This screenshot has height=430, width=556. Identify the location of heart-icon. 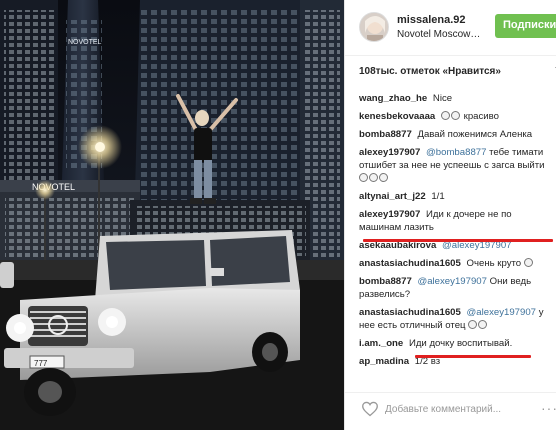
(370, 411).